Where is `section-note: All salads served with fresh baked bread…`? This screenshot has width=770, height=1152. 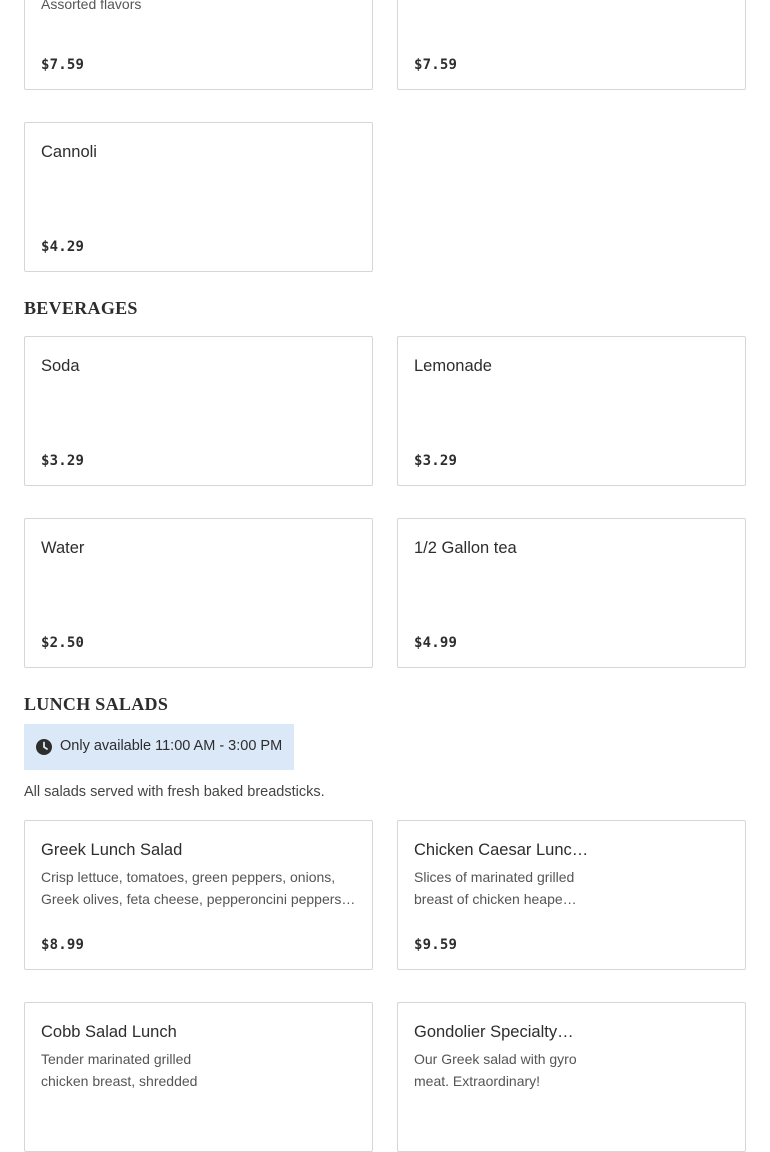 section-note: All salads served with fresh baked bread… is located at coordinates (174, 792).